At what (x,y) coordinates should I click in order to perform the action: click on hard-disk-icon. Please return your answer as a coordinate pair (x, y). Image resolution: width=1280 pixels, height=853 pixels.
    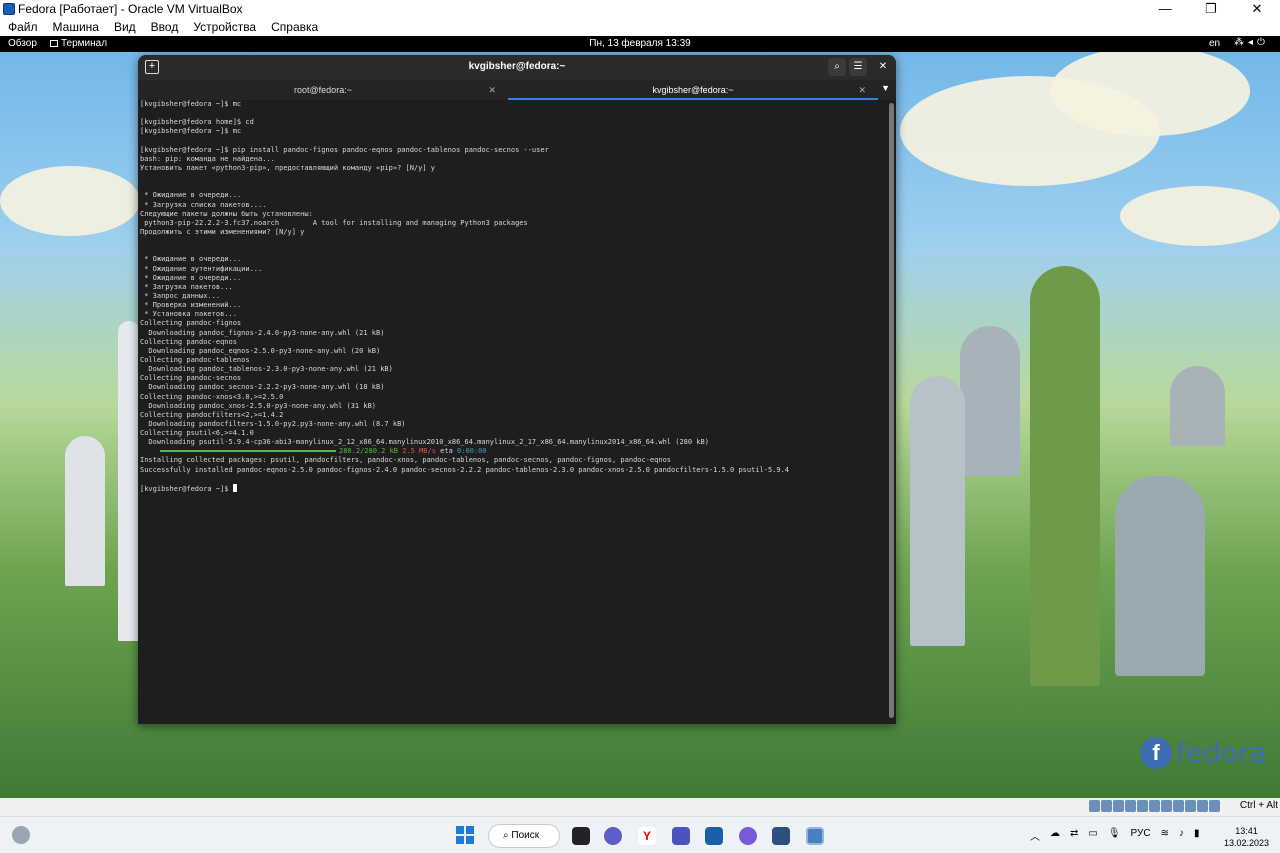
    Looking at the image, I should click on (1094, 806).